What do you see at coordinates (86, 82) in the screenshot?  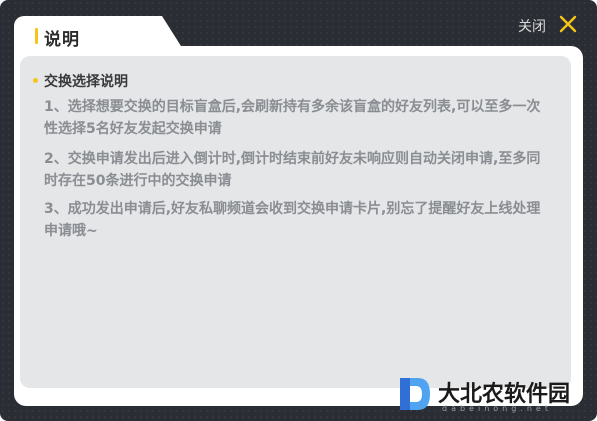 I see `section-title: 交换选择说明` at bounding box center [86, 82].